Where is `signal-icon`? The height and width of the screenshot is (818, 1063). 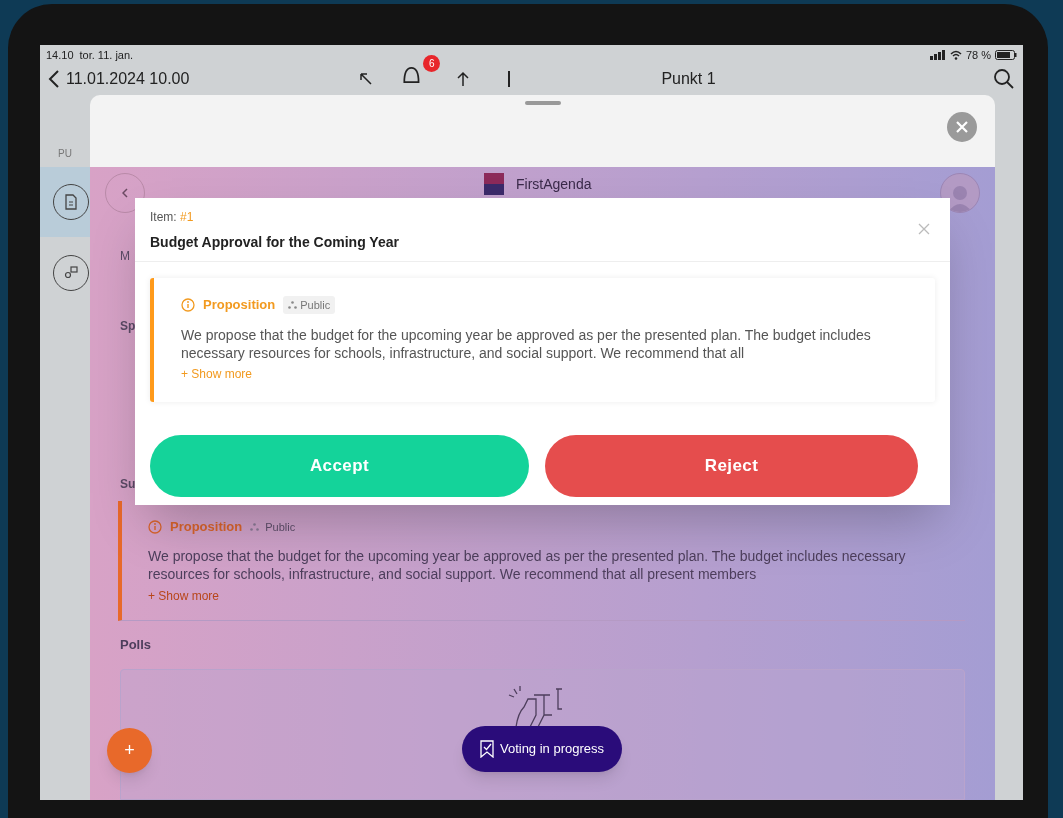
signal-icon is located at coordinates (937, 55).